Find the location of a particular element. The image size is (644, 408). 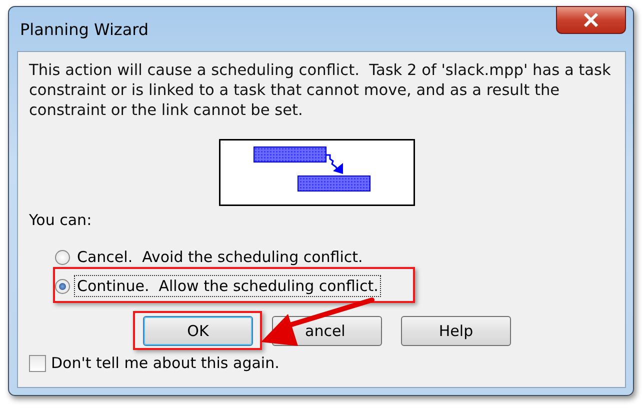

close-button is located at coordinates (591, 20).